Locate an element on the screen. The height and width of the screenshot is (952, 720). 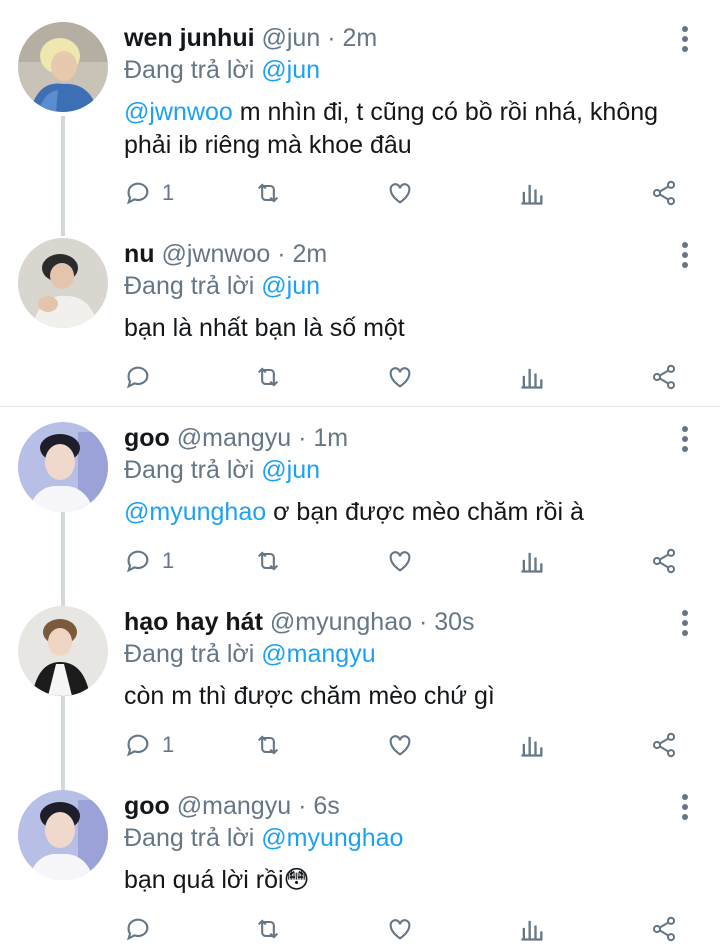
tweet-text: @myunghao ơ bạn được mèo chăm rồi à is located at coordinates (402, 512).